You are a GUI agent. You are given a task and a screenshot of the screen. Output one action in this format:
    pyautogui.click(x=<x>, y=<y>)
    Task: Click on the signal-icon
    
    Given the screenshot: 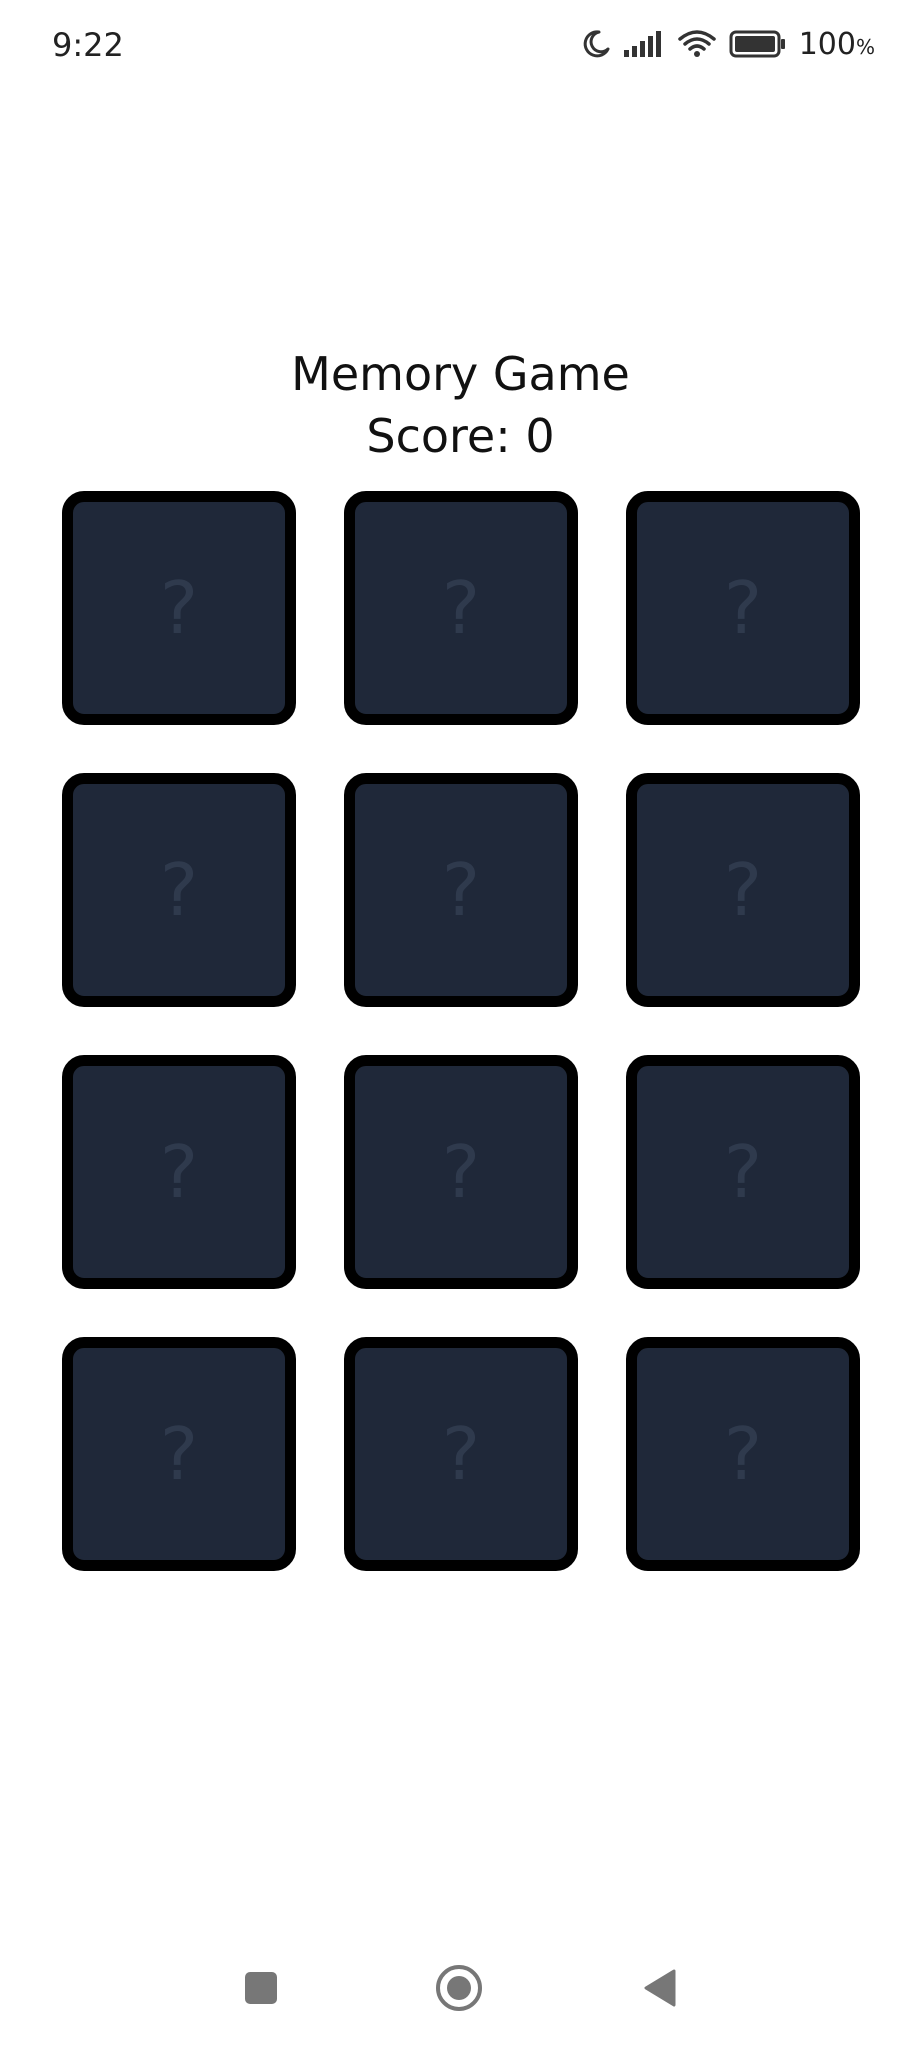 What is the action you would take?
    pyautogui.click(x=644, y=44)
    